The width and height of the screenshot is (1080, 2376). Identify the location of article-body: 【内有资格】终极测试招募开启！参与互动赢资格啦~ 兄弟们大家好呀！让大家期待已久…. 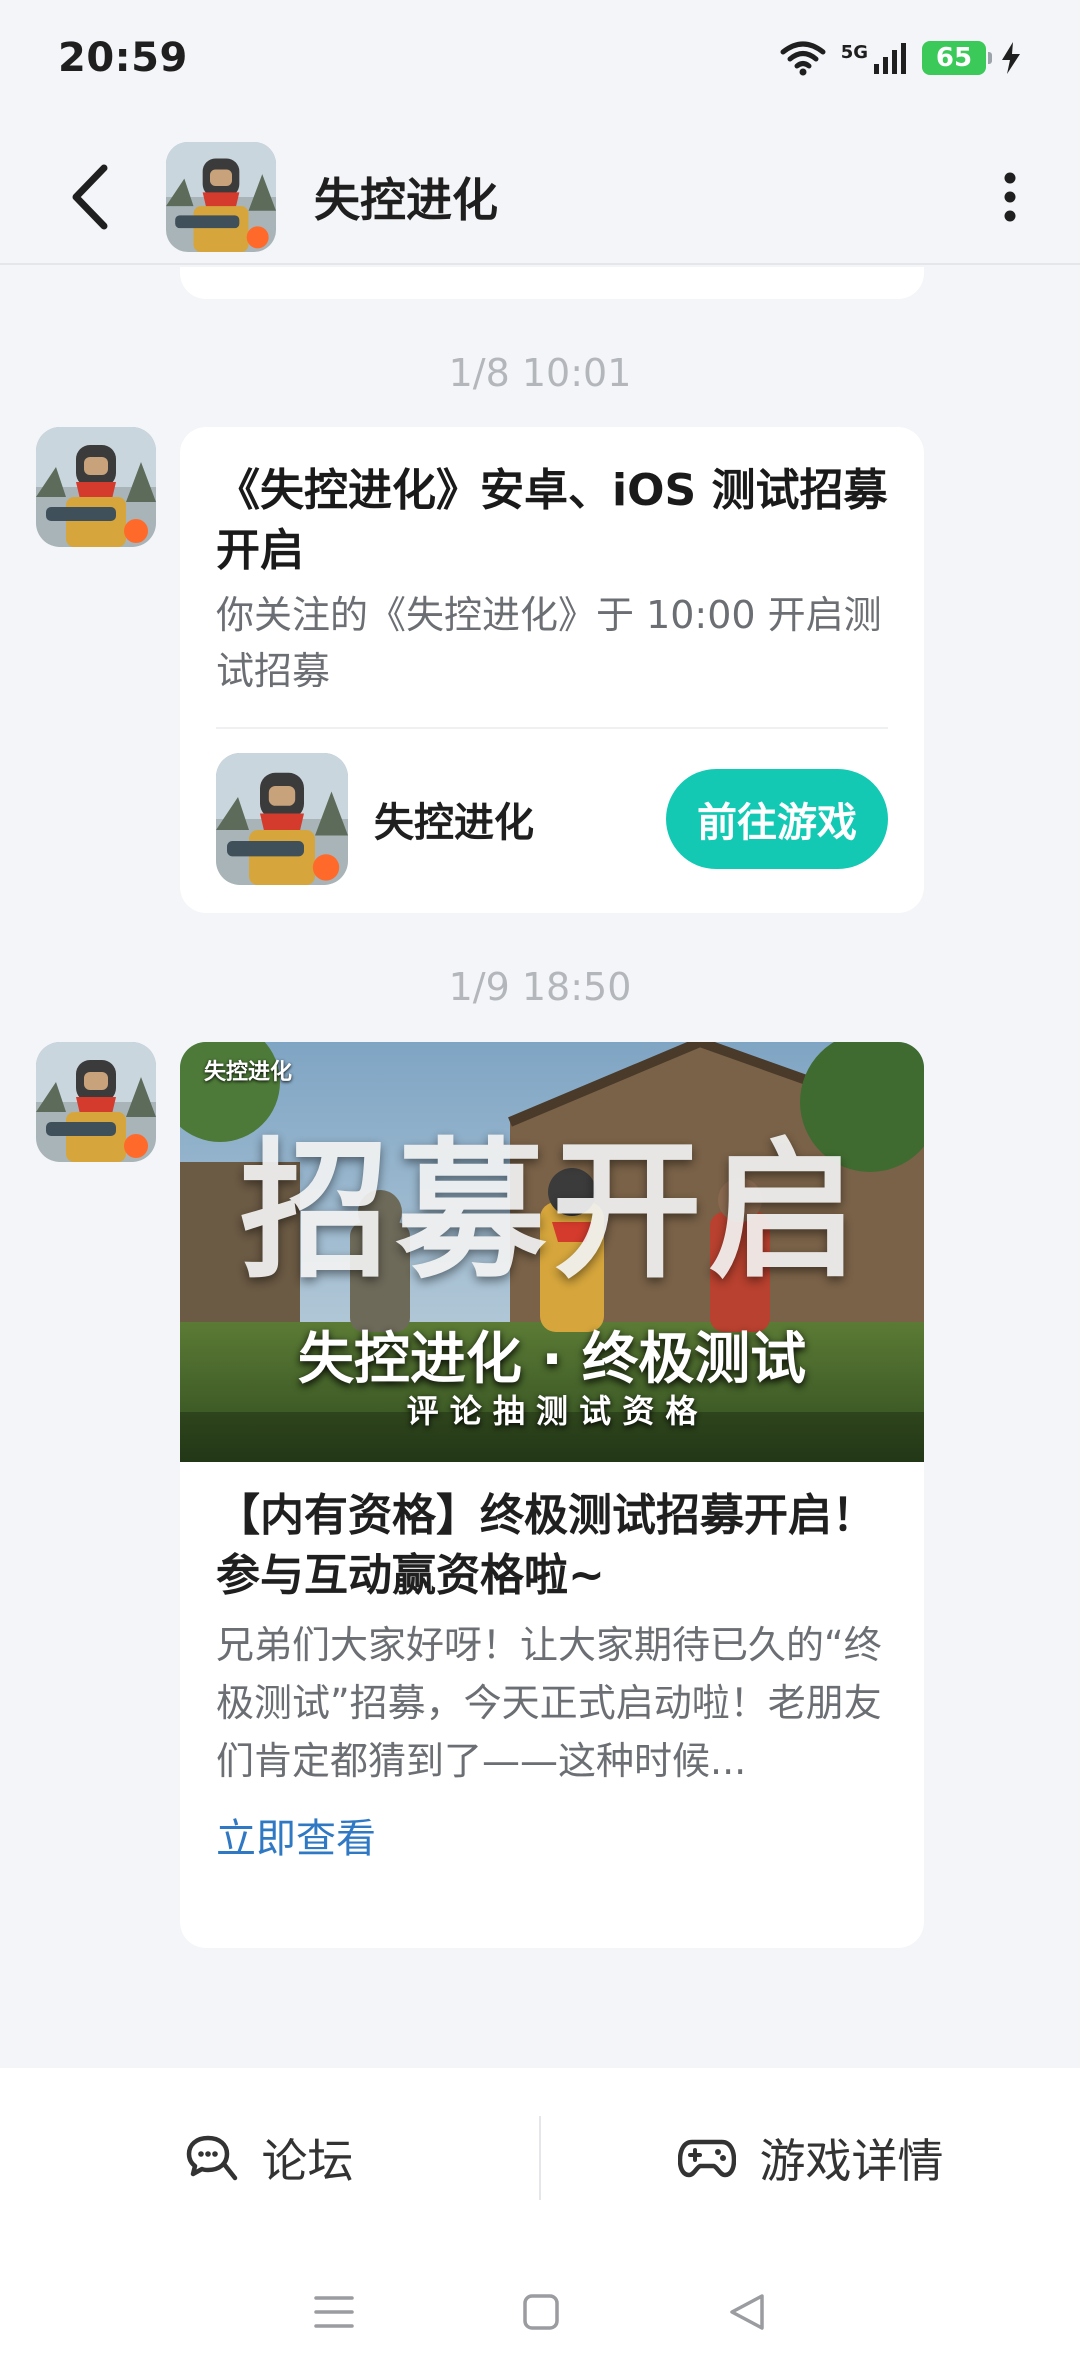
(552, 1663).